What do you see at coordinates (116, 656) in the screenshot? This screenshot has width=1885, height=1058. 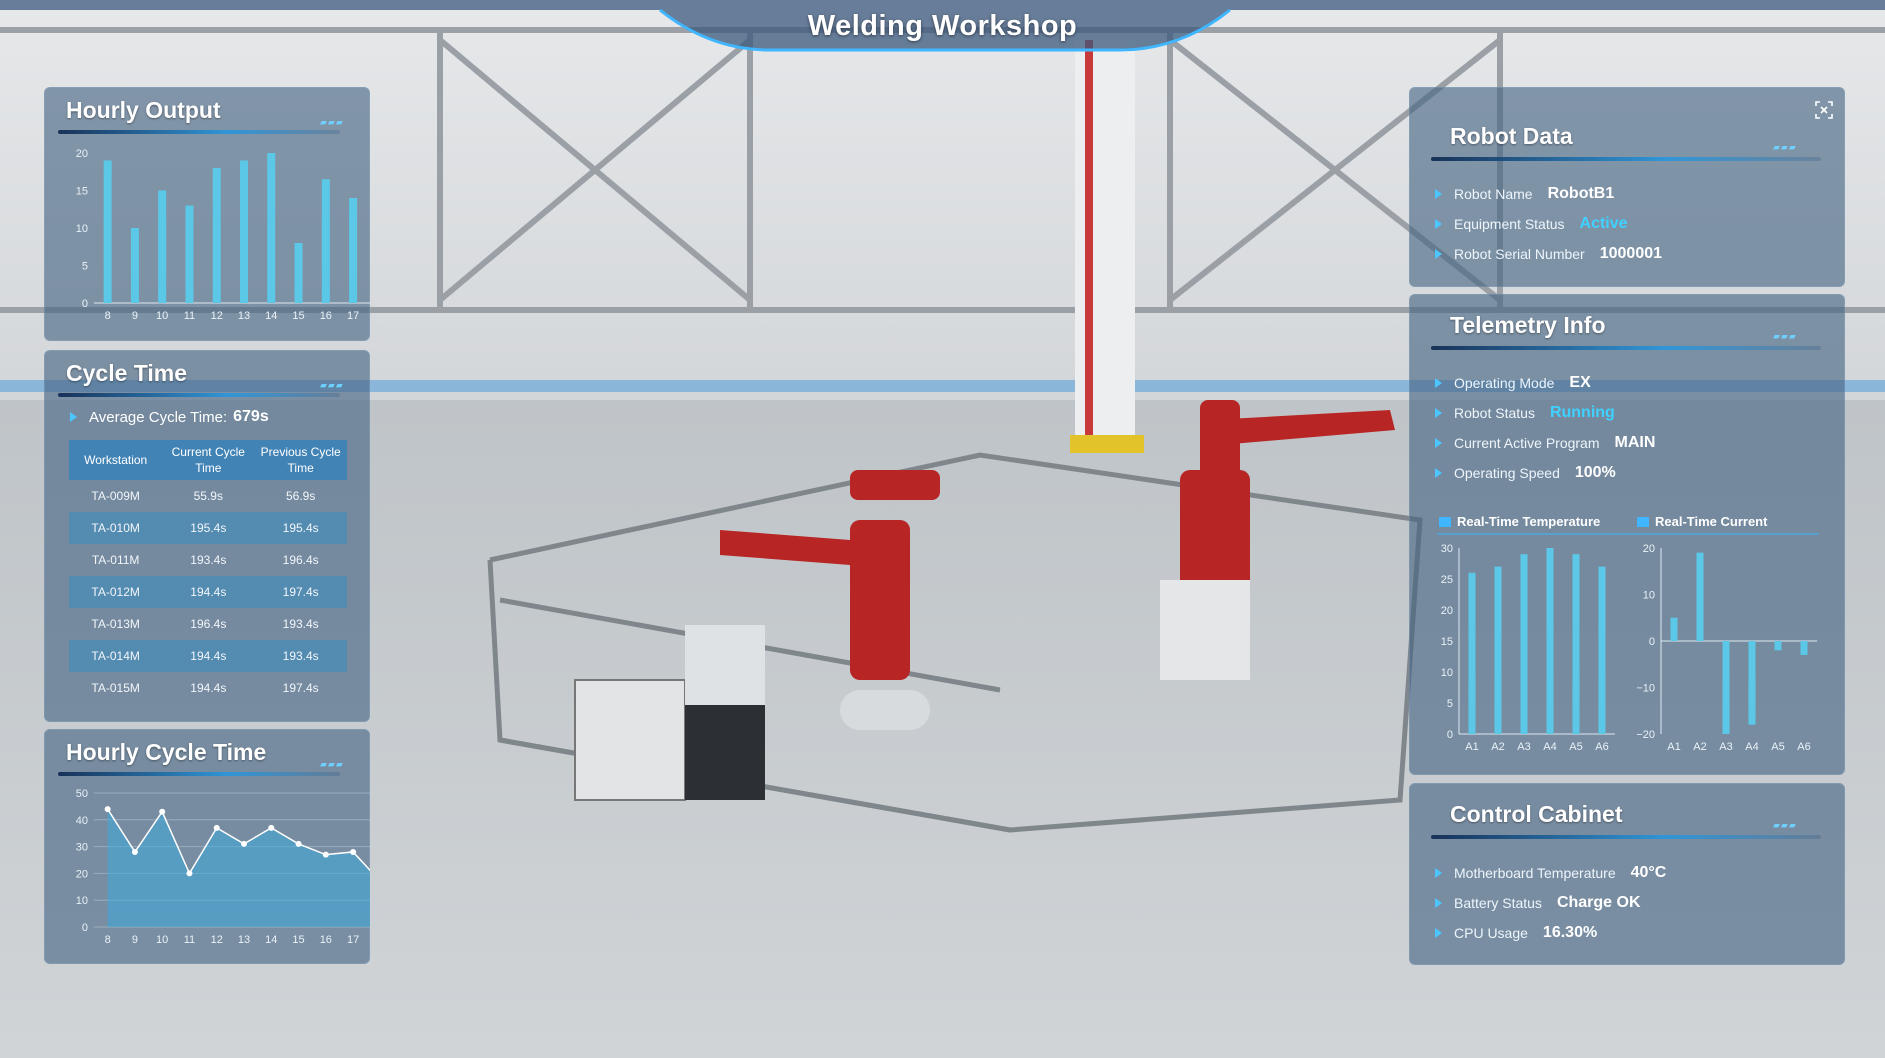 I see `cell-workstation: TA-014M` at bounding box center [116, 656].